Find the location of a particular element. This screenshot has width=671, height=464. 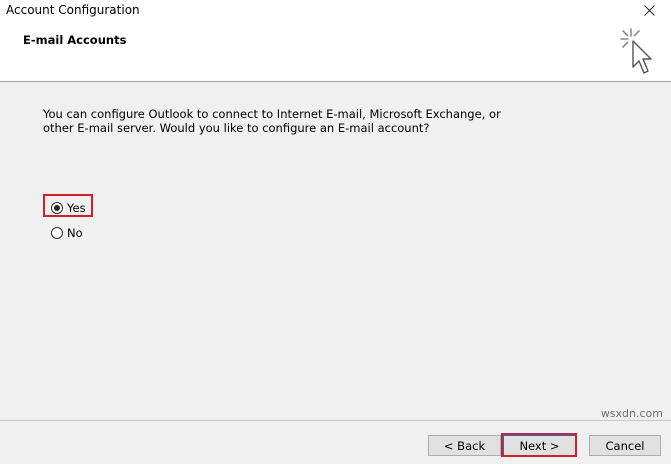

close-icon is located at coordinates (649, 10).